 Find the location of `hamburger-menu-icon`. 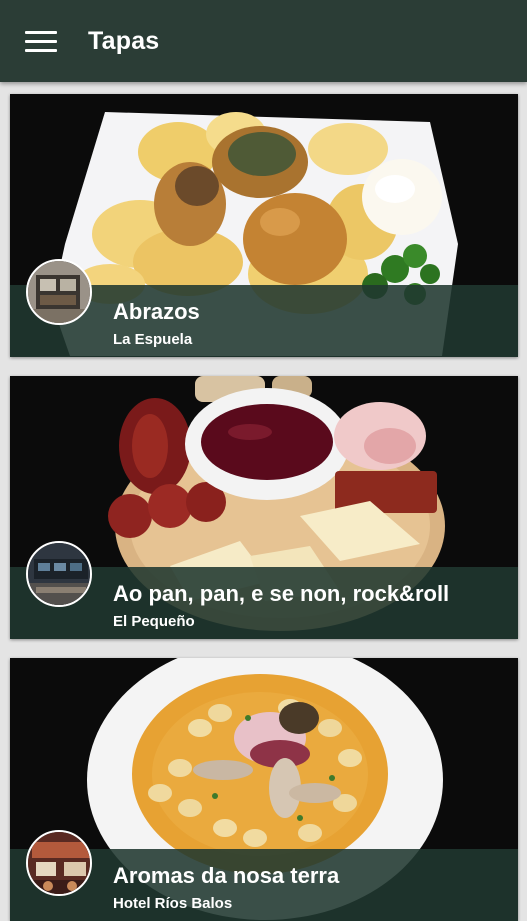

hamburger-menu-icon is located at coordinates (42, 41).